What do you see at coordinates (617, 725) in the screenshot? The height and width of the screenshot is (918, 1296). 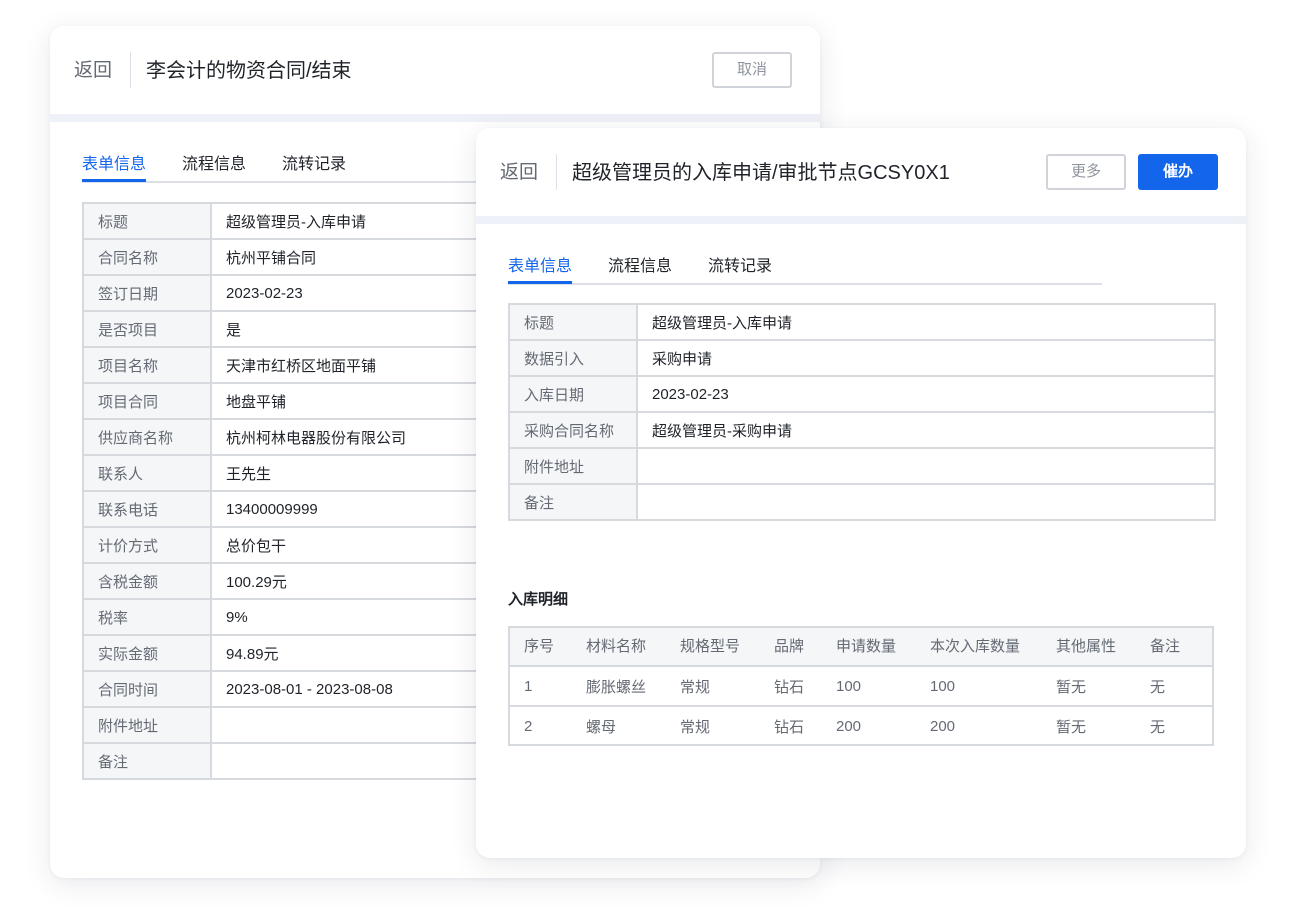 I see `table-cell: 螺母` at bounding box center [617, 725].